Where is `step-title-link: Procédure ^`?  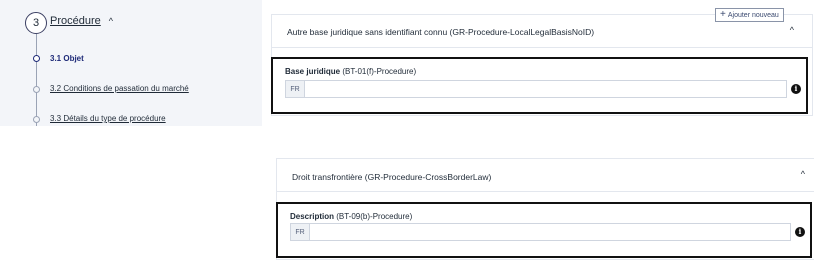 step-title-link: Procédure ^ is located at coordinates (81, 21).